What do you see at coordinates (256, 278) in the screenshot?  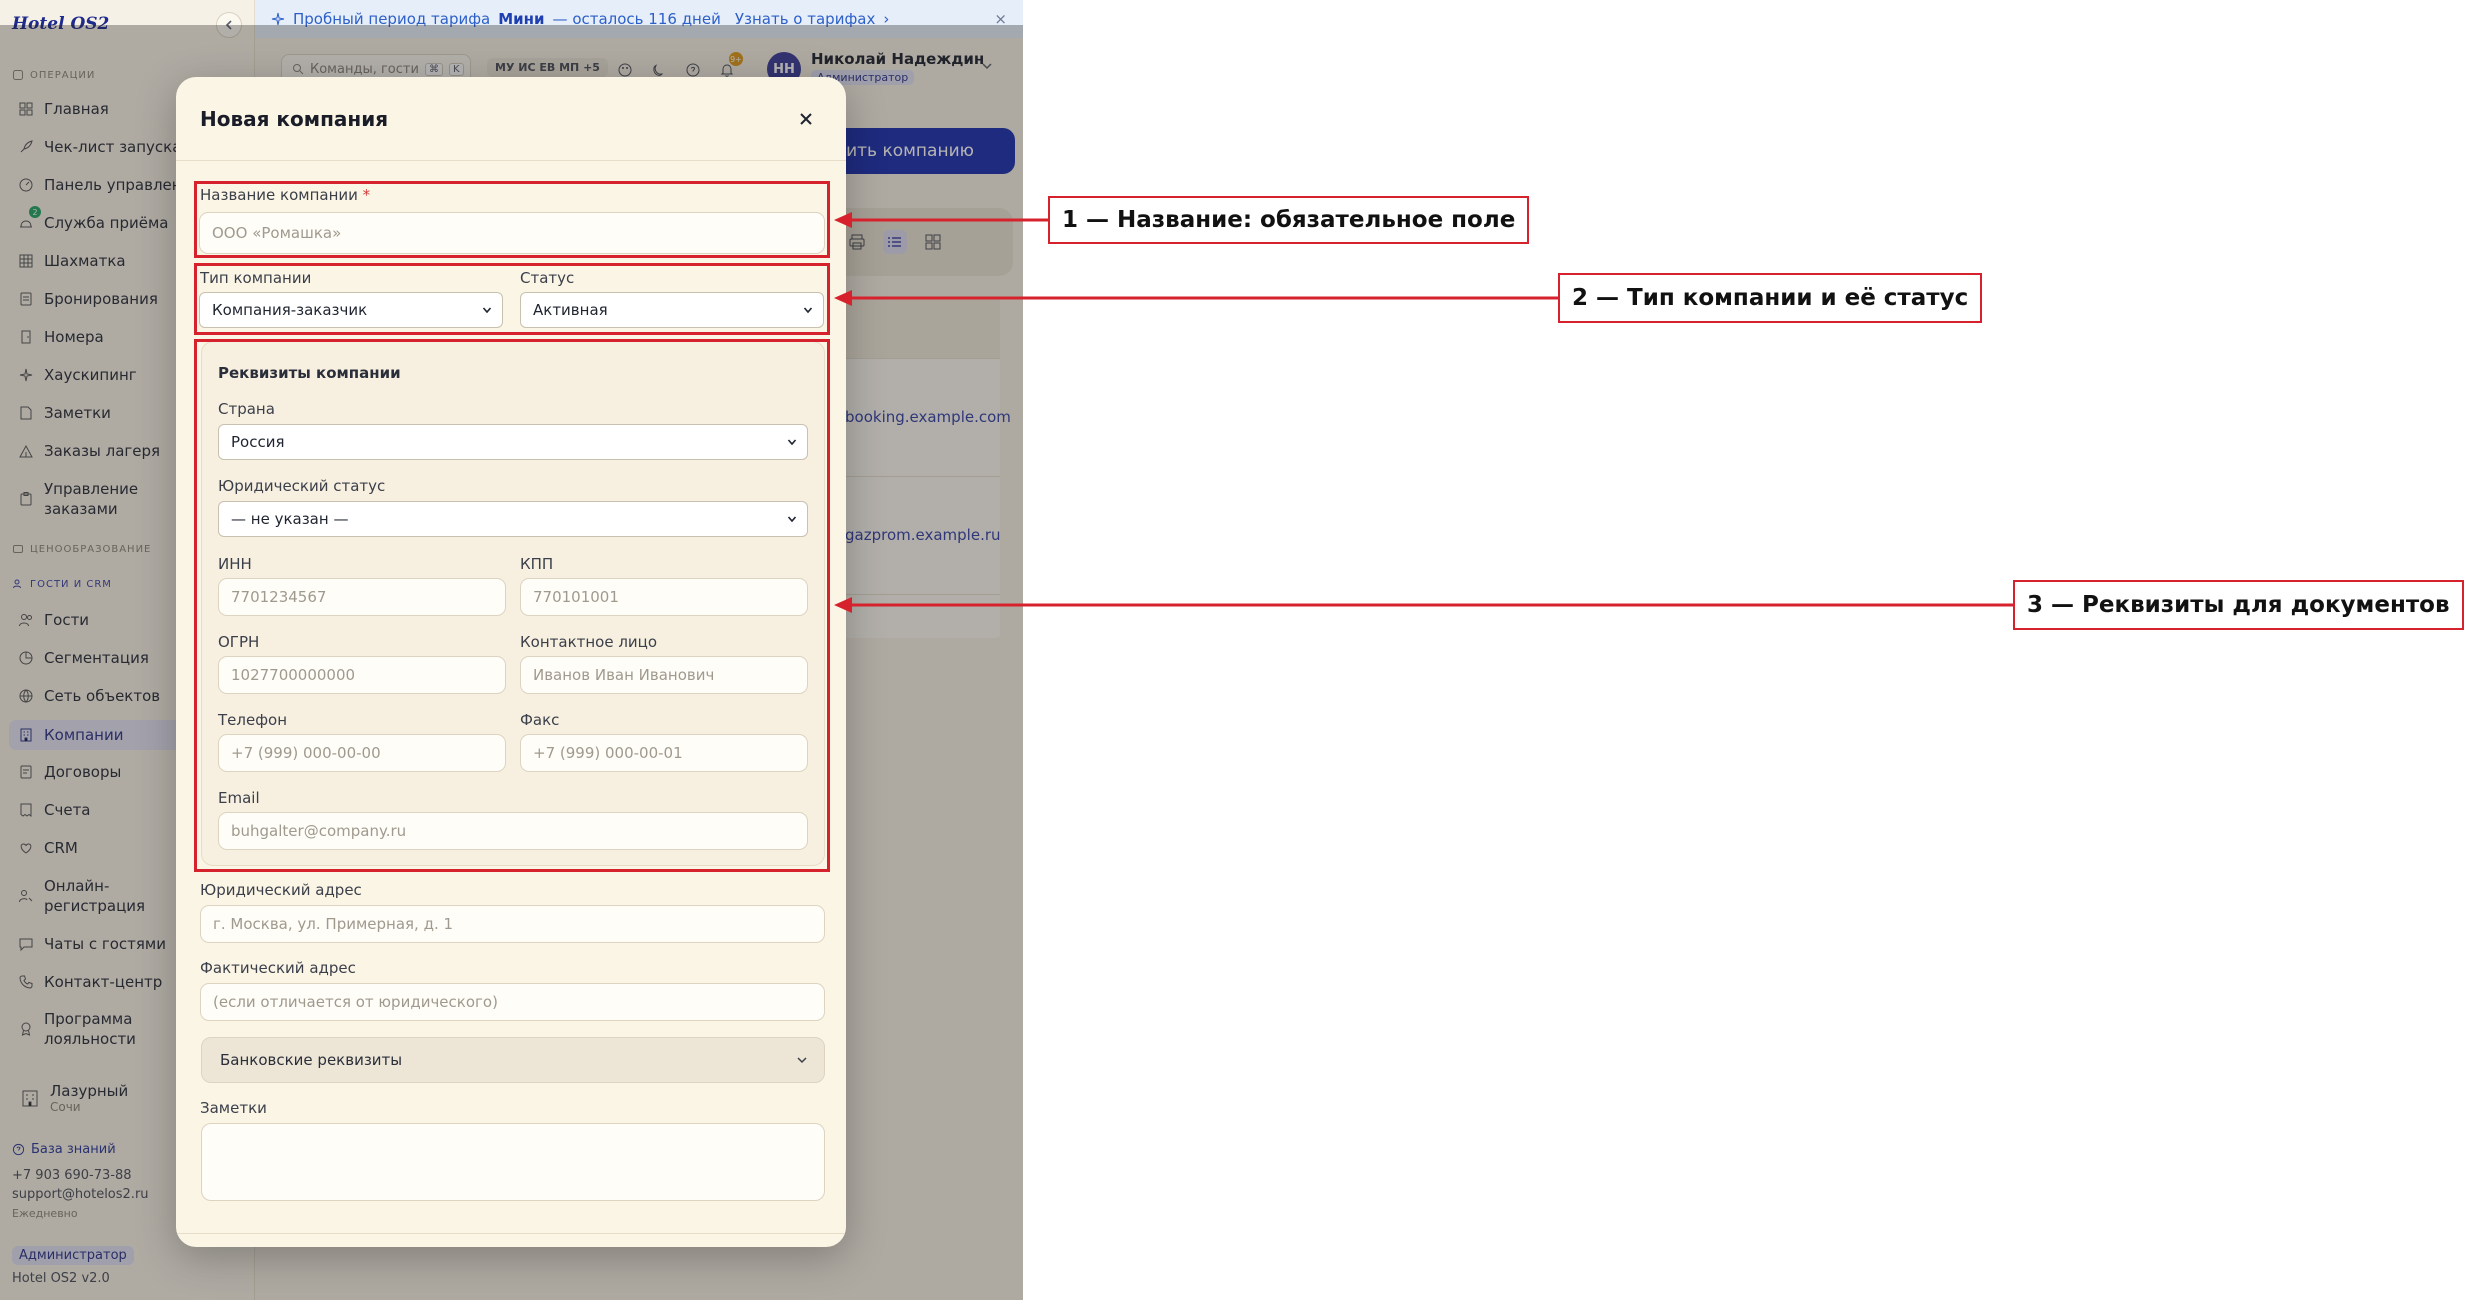 I see `company-type-label: Тип компании` at bounding box center [256, 278].